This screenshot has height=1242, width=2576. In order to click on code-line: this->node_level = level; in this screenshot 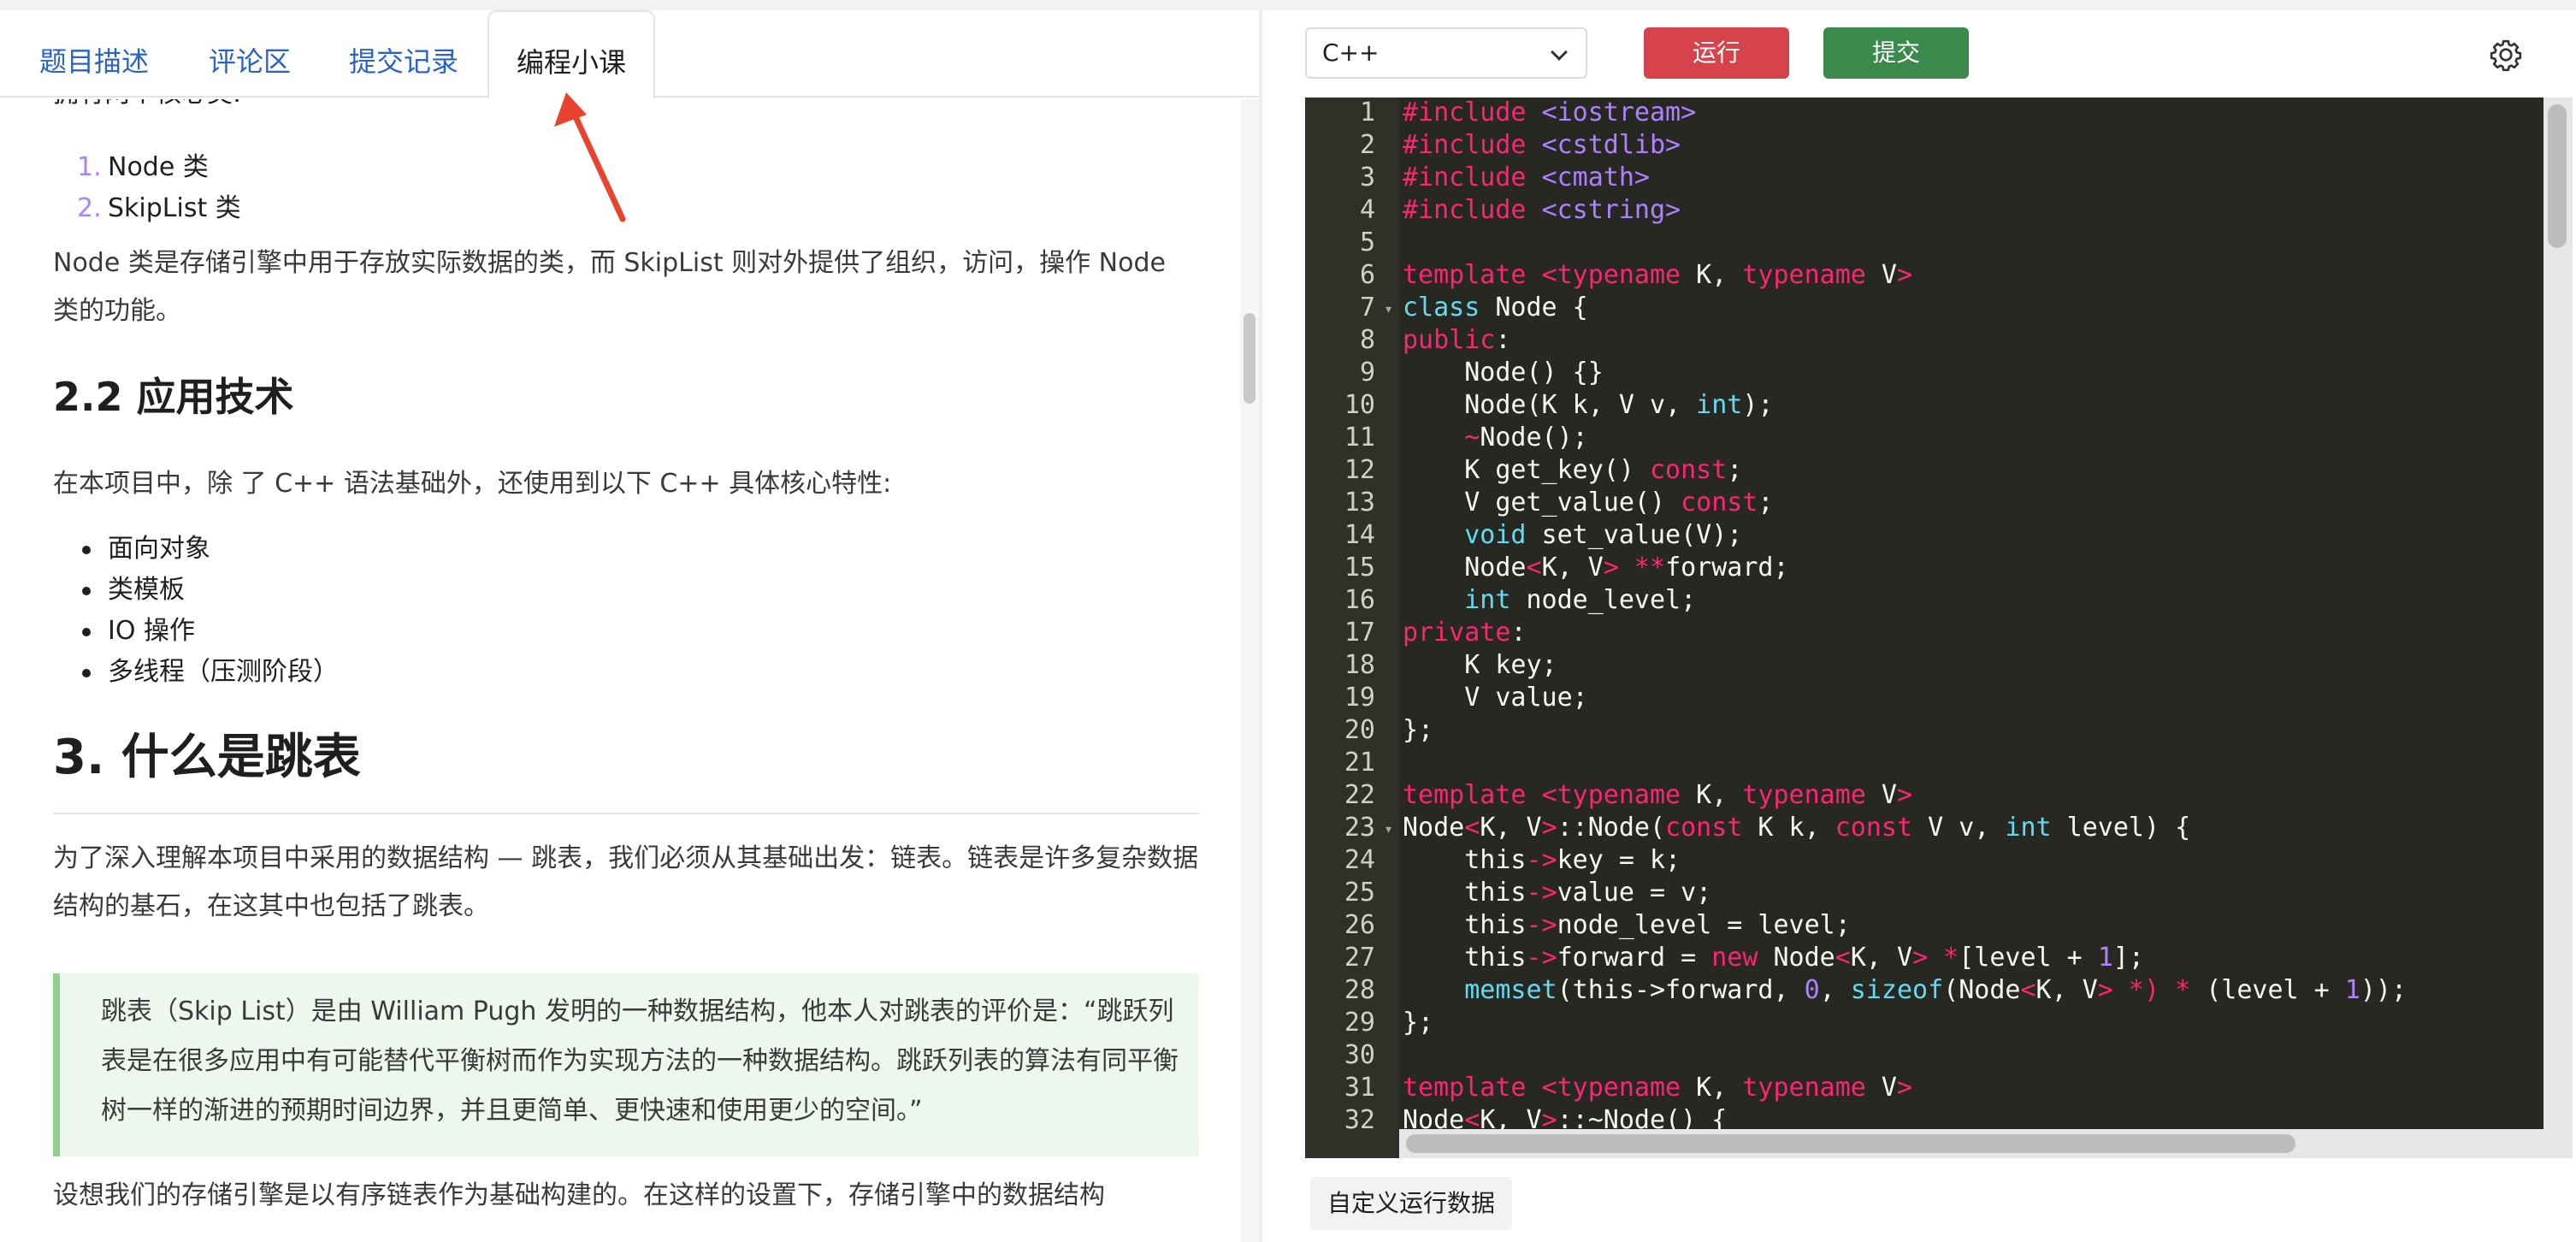, I will do `click(1657, 925)`.